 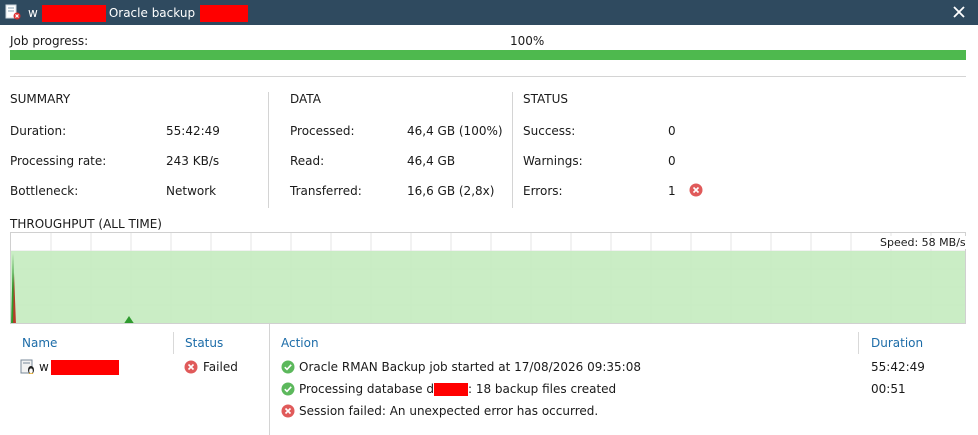 I want to click on log-entry-duration: 00:51, so click(x=888, y=389).